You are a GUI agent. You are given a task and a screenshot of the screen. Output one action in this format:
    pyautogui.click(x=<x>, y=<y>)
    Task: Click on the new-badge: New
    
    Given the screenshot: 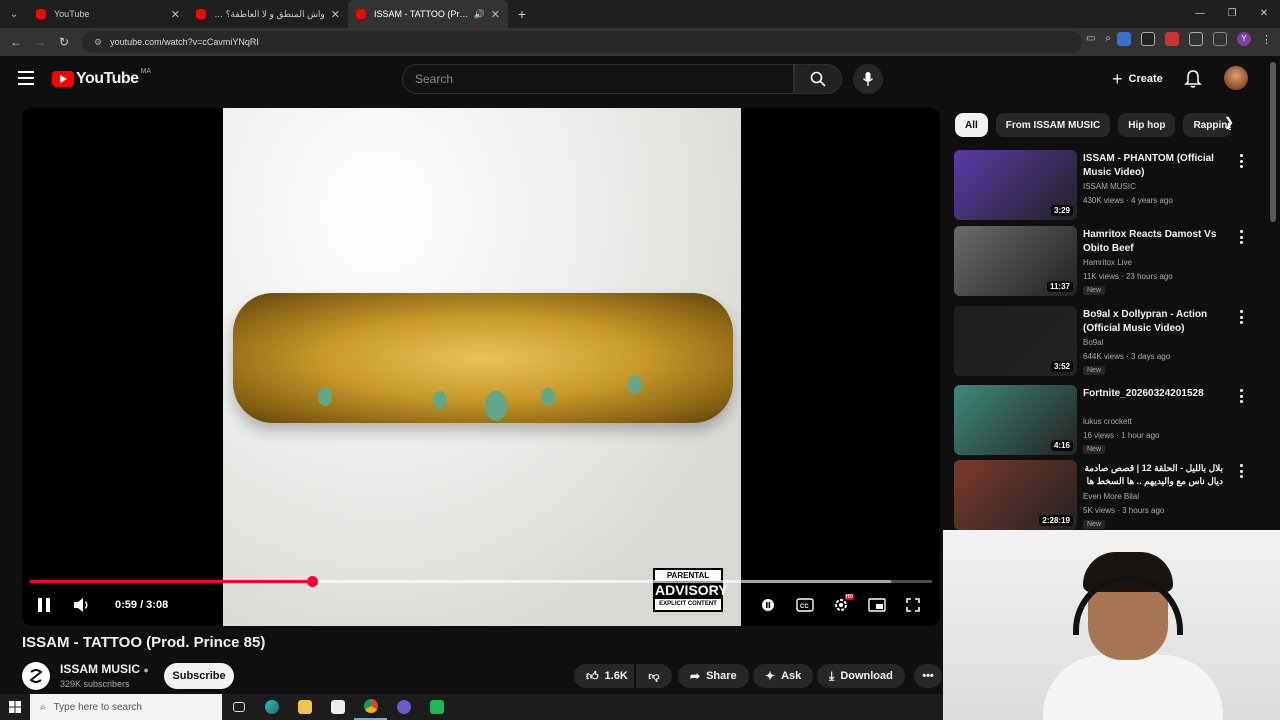 What is the action you would take?
    pyautogui.click(x=1094, y=290)
    